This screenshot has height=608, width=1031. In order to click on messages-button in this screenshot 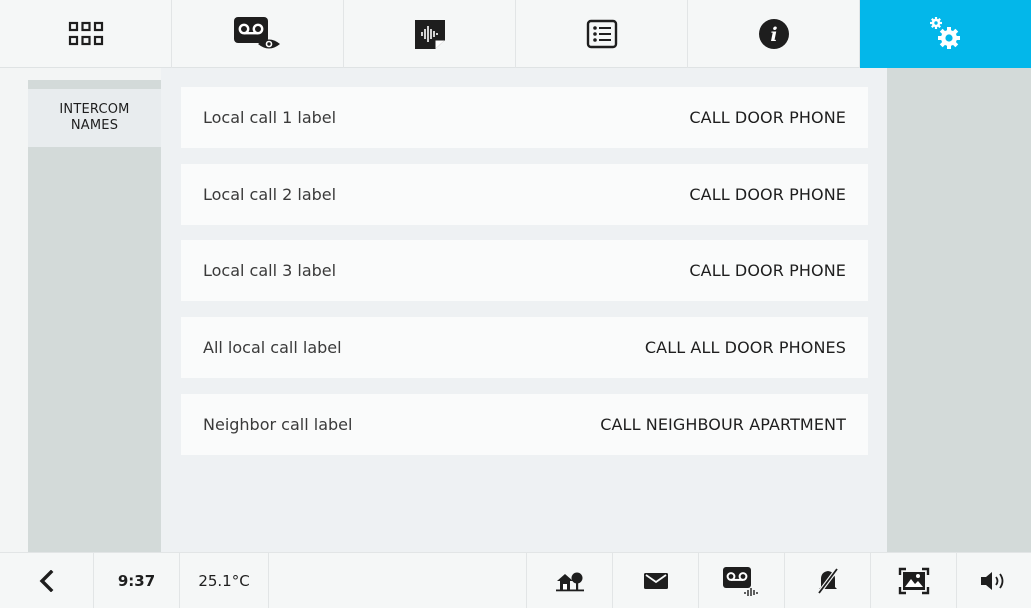, I will do `click(656, 580)`.